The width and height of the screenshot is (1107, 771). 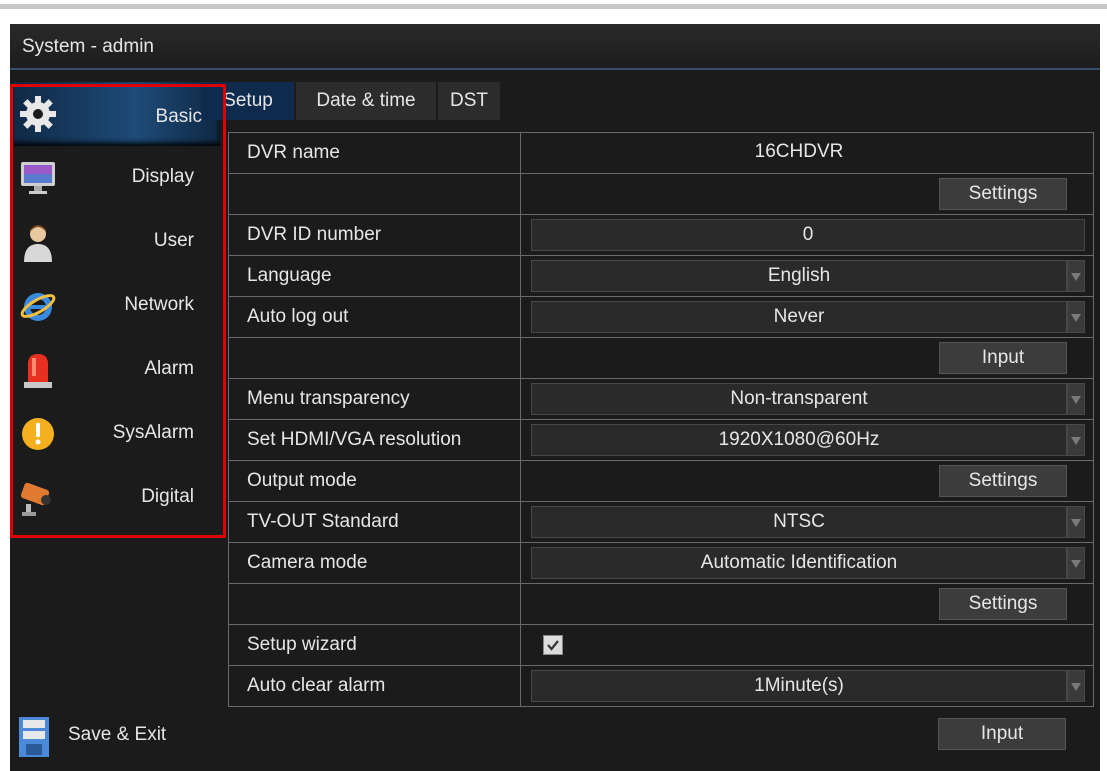 I want to click on row-dvr-settings: Settings, so click(x=661, y=194).